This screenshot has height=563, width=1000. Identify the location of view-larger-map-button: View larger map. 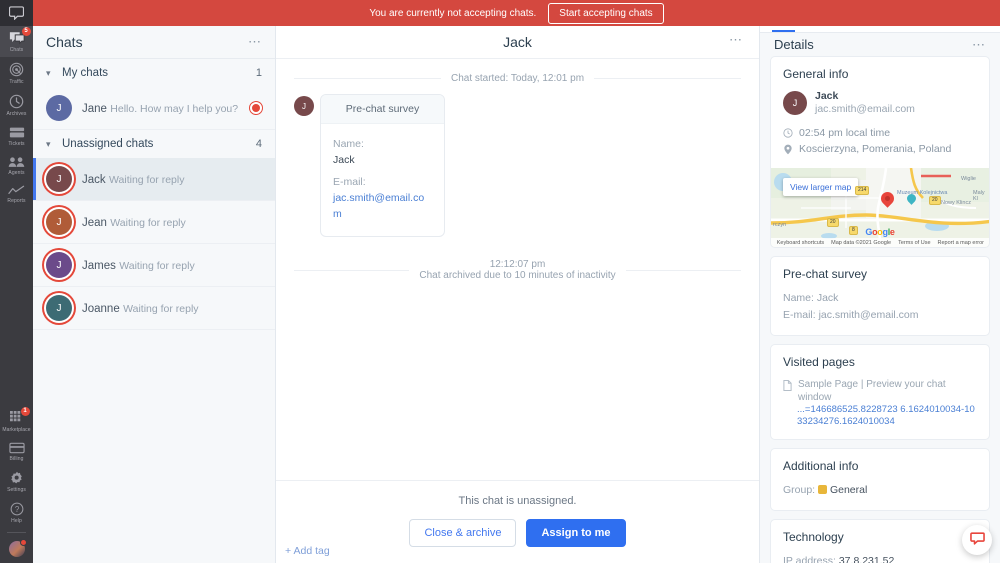
(821, 187).